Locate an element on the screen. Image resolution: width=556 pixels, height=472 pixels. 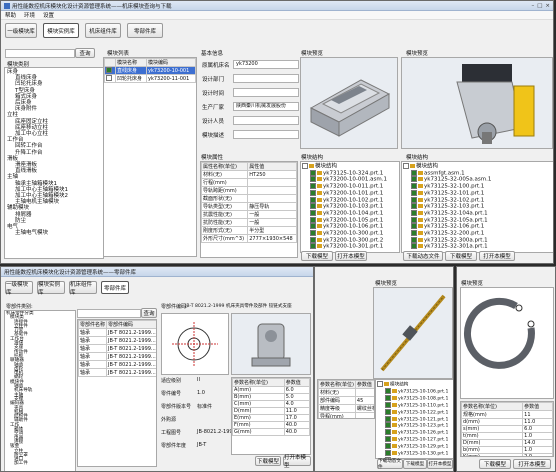
parts-open-button: 打开本模型 is located at coordinates (297, 462).